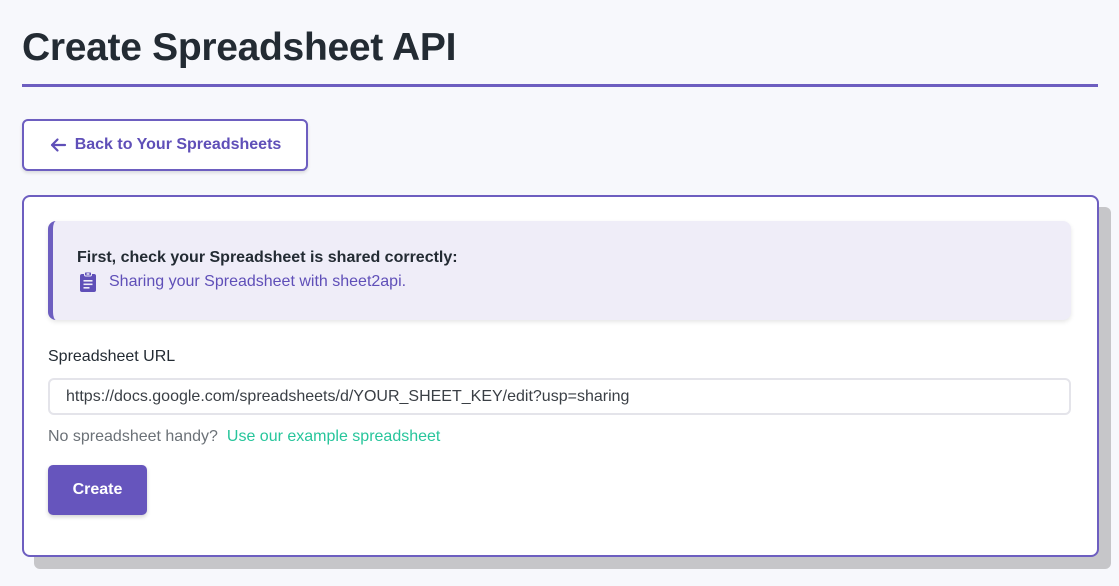  I want to click on sharing-guide-link: Sharing your Spreadsheet with sheet2api., so click(257, 282).